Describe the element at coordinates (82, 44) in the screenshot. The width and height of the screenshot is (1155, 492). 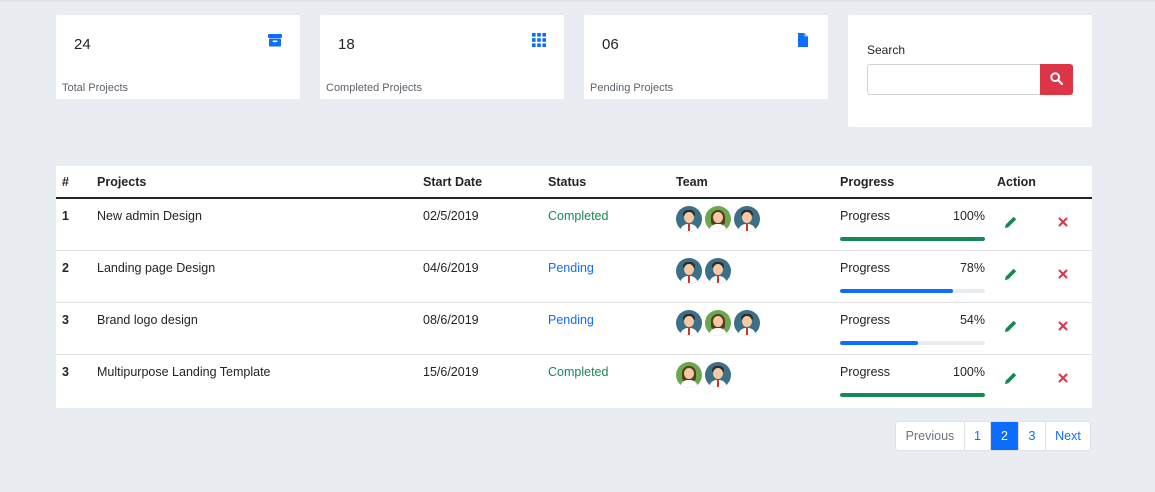
I see `stat-count: 24` at that location.